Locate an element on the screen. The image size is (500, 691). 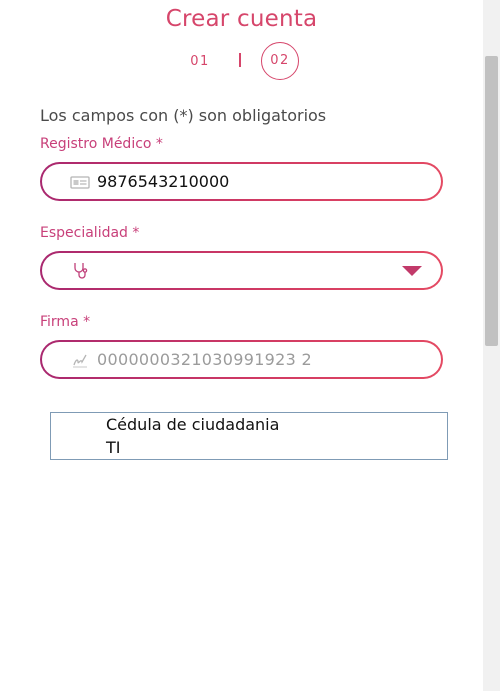
especialidad-label: Especialidad * is located at coordinates (90, 233).